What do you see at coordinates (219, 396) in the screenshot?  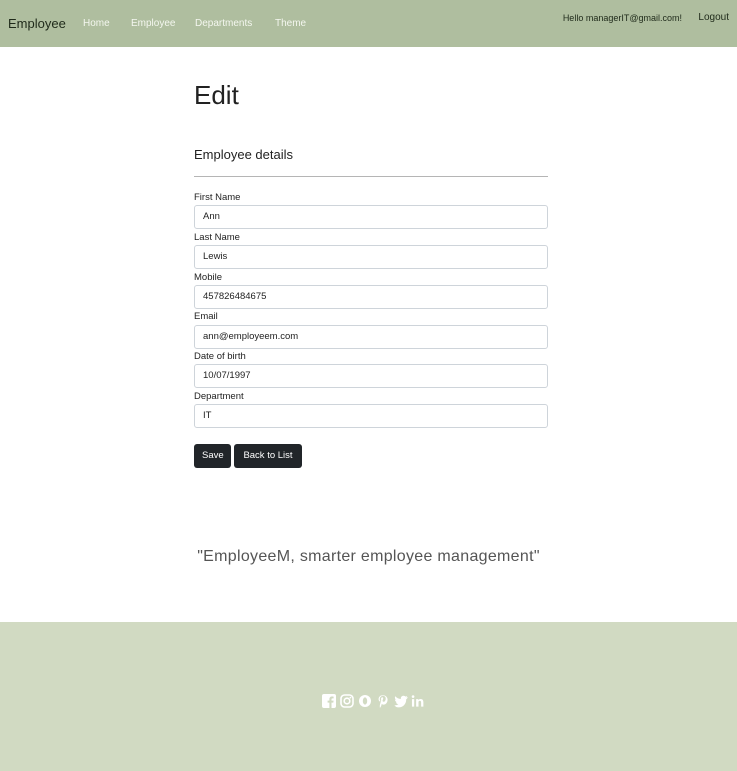 I see `department-label: Department` at bounding box center [219, 396].